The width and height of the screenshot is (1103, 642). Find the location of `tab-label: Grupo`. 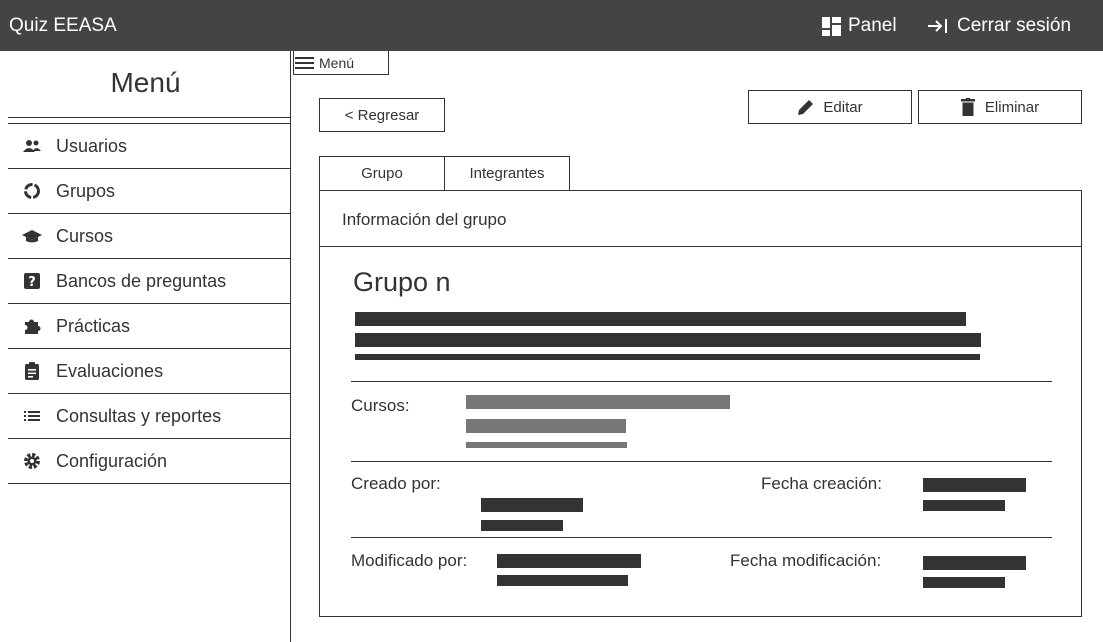

tab-label: Grupo is located at coordinates (382, 173).